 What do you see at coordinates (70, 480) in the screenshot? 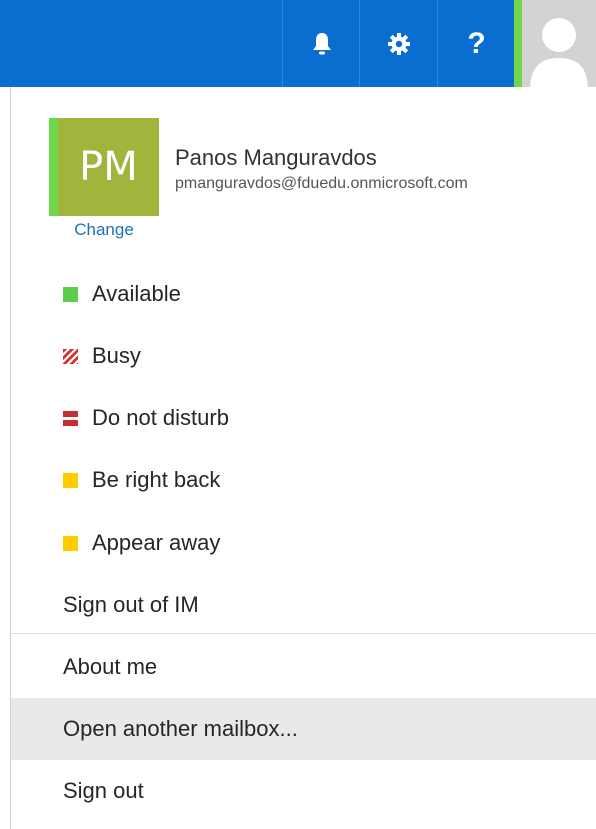
I see `be-right-back-icon` at bounding box center [70, 480].